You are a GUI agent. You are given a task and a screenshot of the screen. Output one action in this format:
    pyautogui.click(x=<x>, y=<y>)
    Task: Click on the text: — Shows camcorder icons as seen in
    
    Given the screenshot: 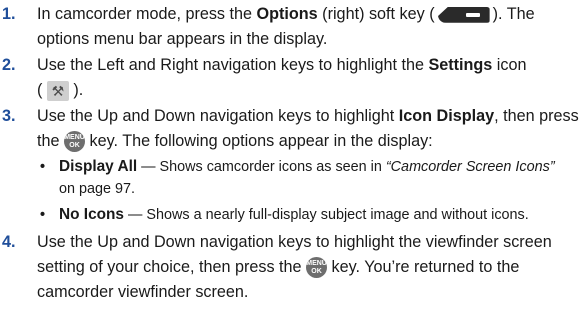 What is the action you would take?
    pyautogui.click(x=261, y=167)
    